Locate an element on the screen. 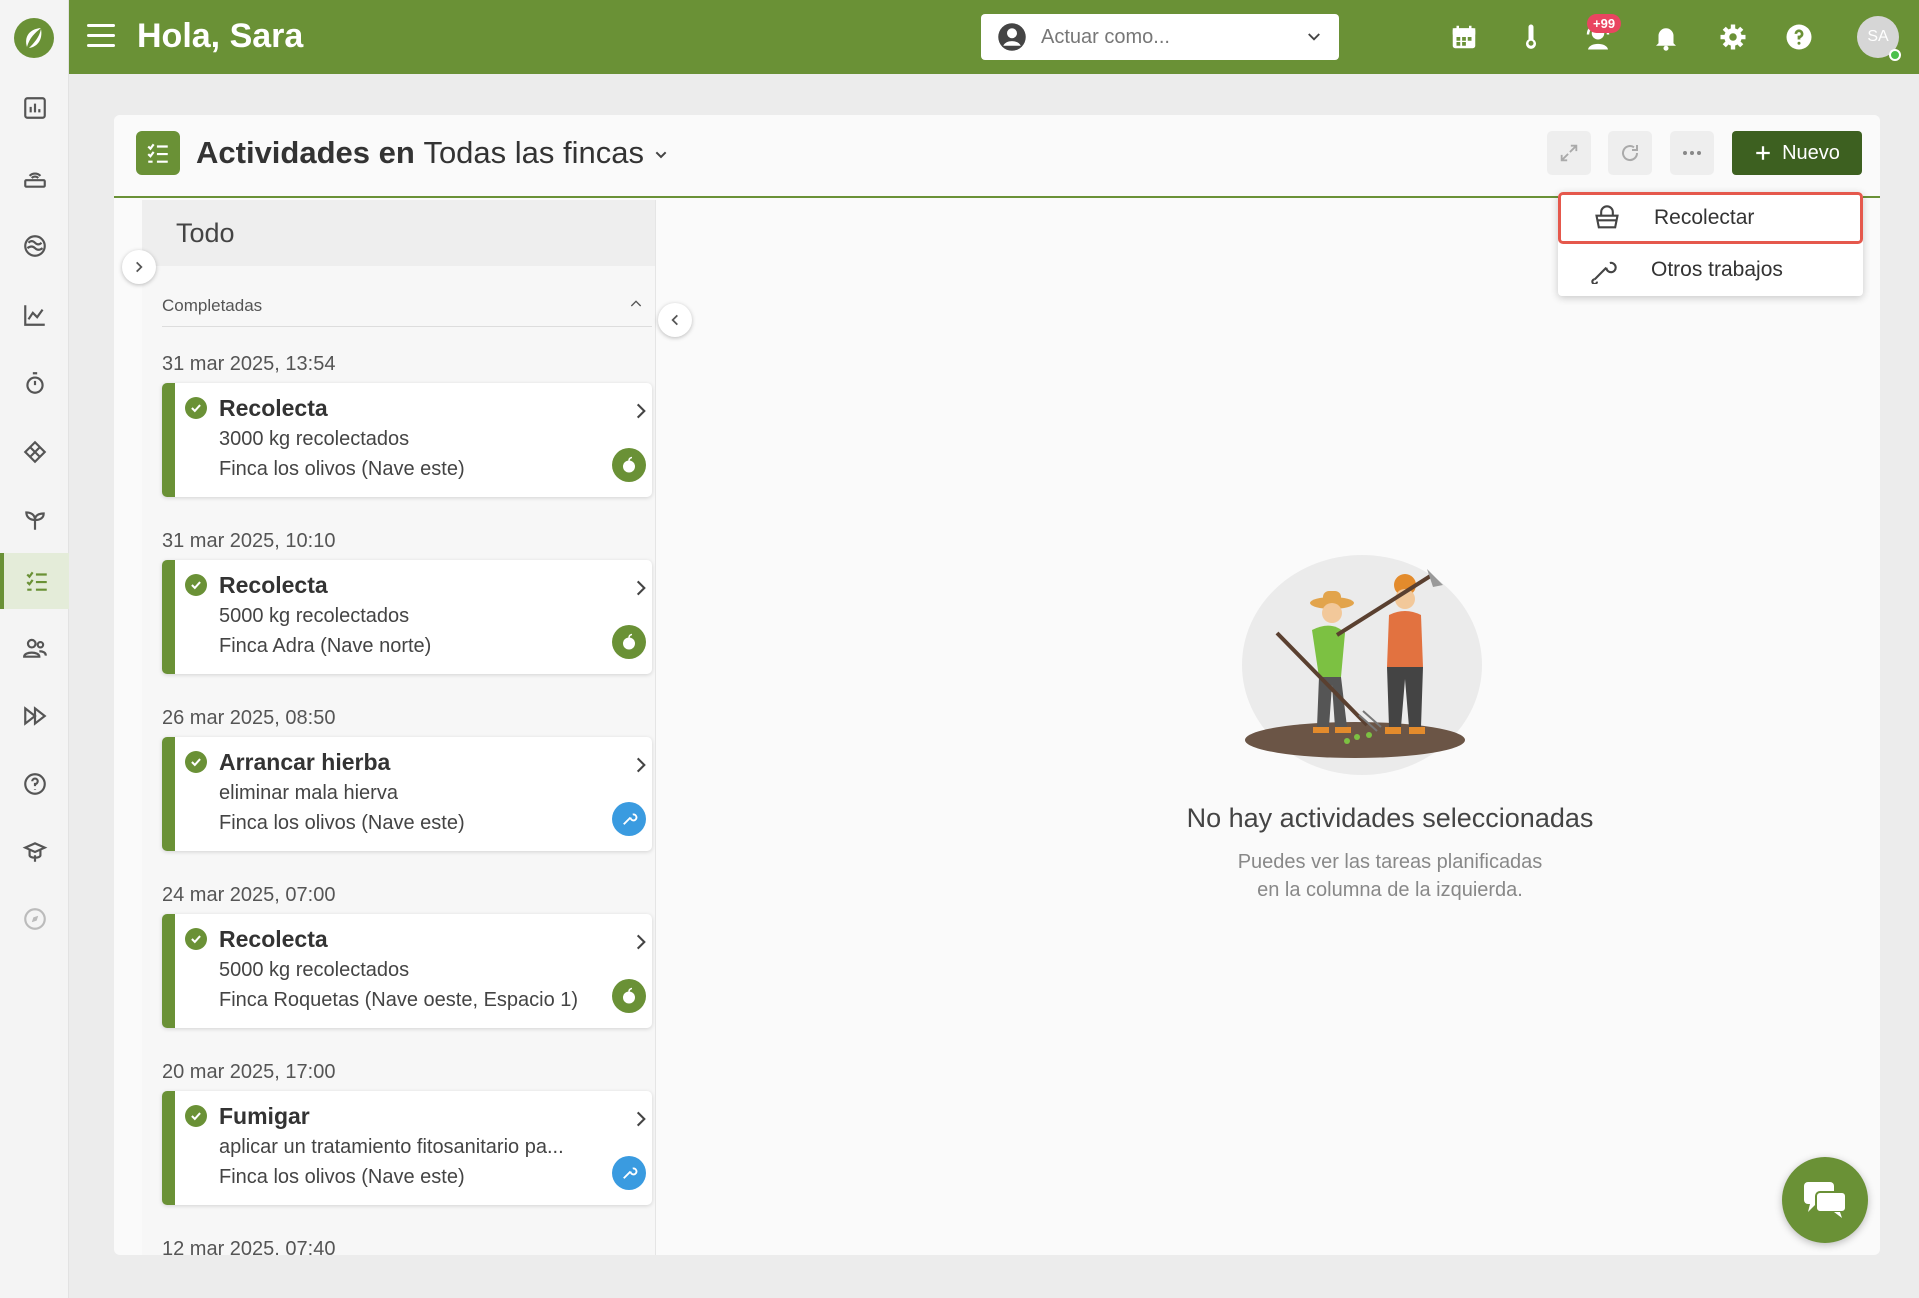 The image size is (1919, 1298). sidebar-item-activities is located at coordinates (34, 581).